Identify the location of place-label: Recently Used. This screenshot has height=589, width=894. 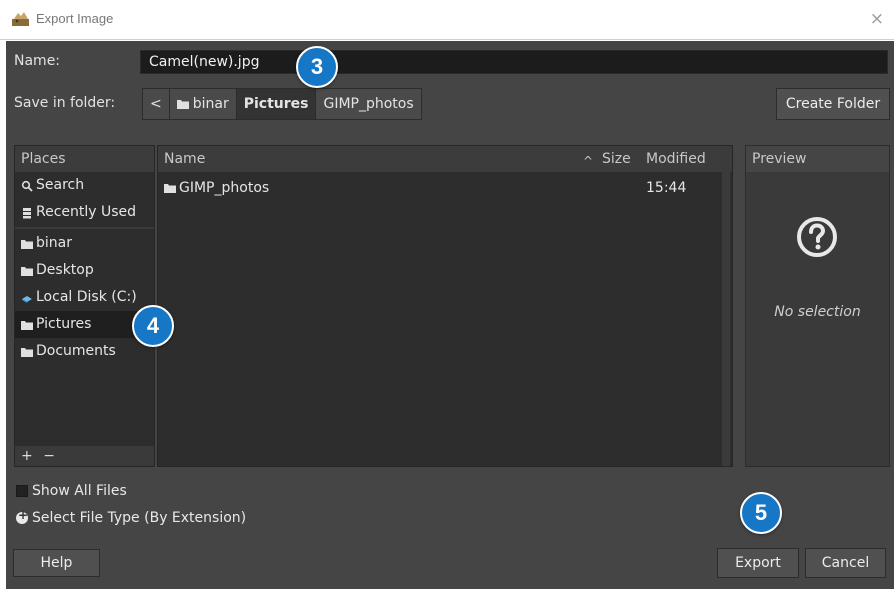
(86, 212).